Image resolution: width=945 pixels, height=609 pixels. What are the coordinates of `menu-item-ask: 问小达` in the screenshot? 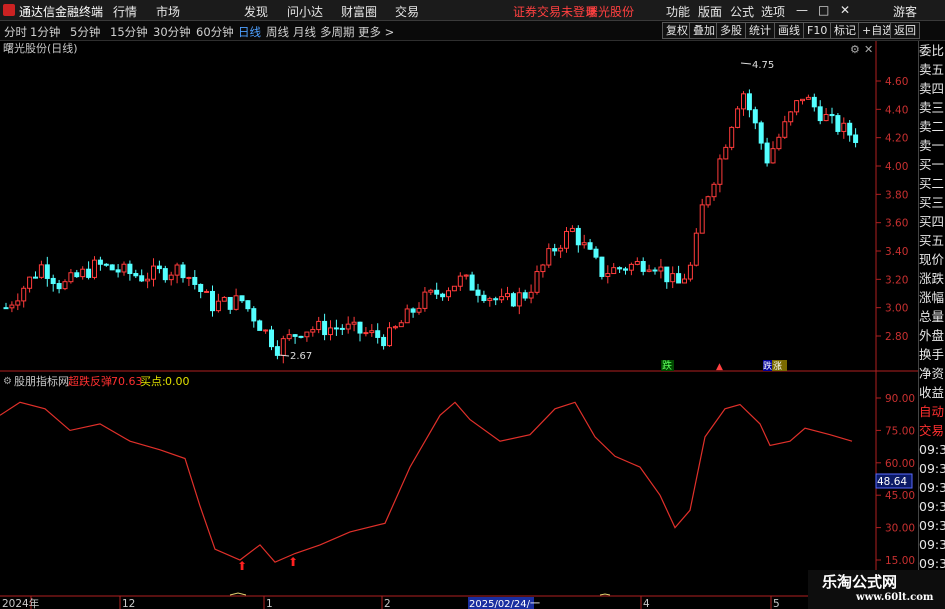 It's located at (305, 11).